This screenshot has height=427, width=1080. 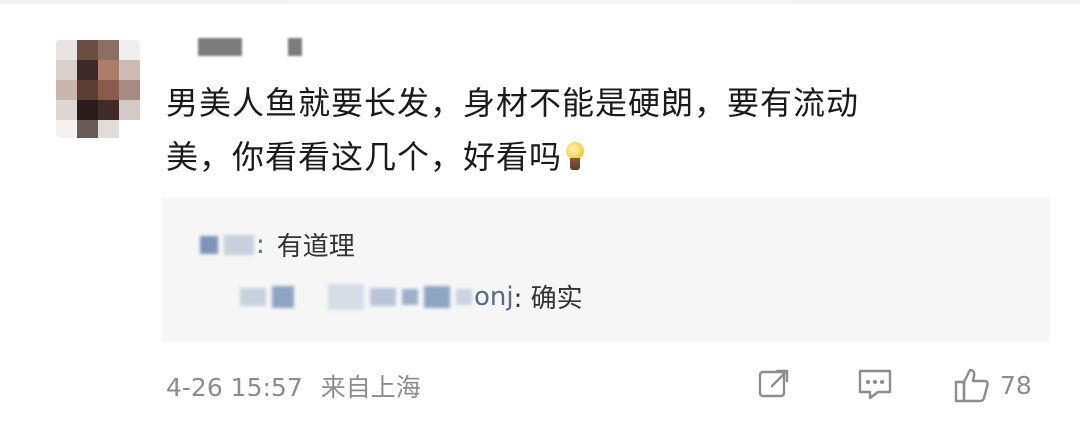 I want to click on like-count: 78, so click(x=1016, y=385).